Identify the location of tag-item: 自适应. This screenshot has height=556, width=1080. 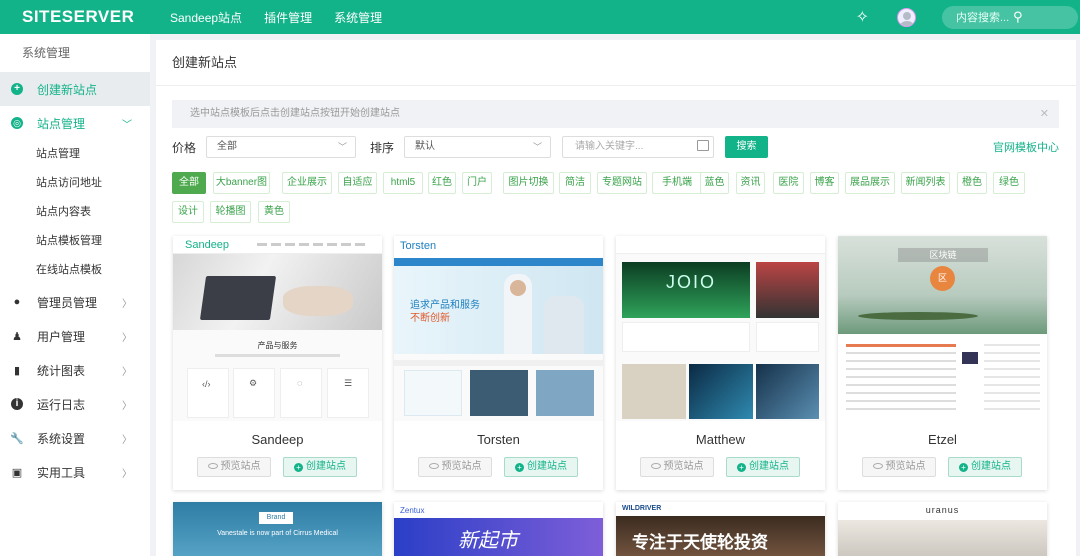
(357, 183).